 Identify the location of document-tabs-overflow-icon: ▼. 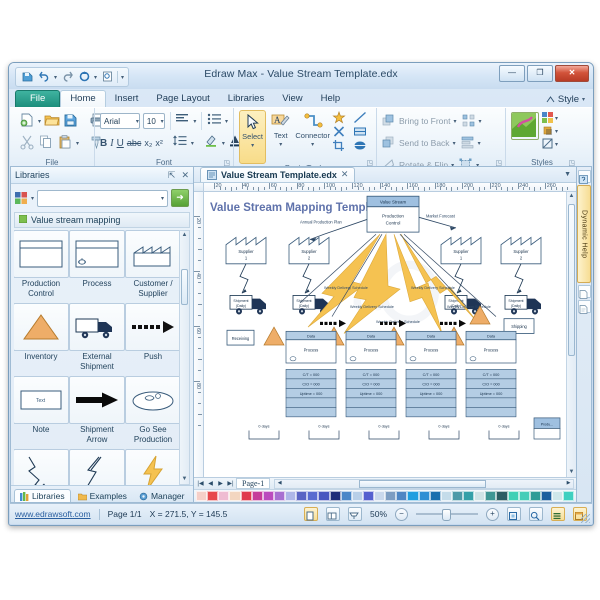
(567, 174).